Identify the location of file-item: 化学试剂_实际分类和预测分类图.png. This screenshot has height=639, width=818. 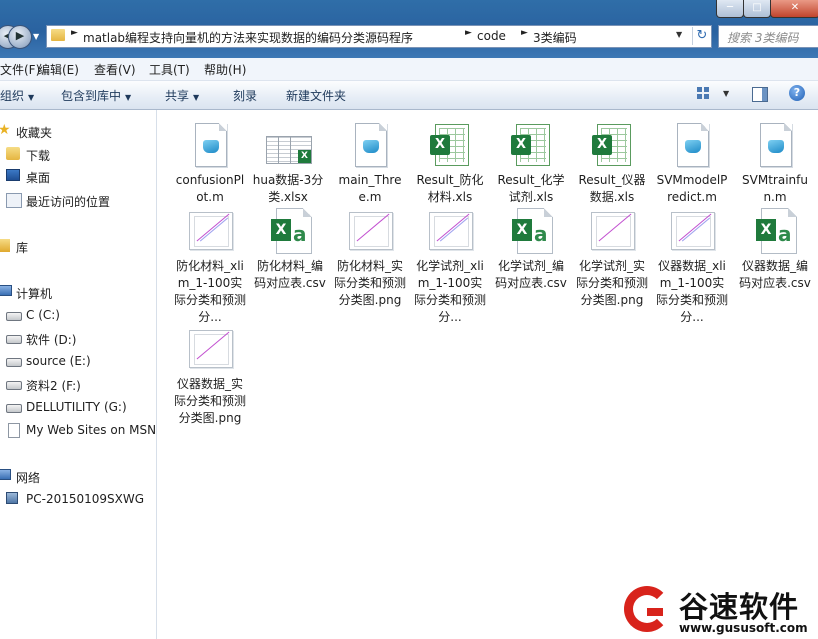
(612, 258).